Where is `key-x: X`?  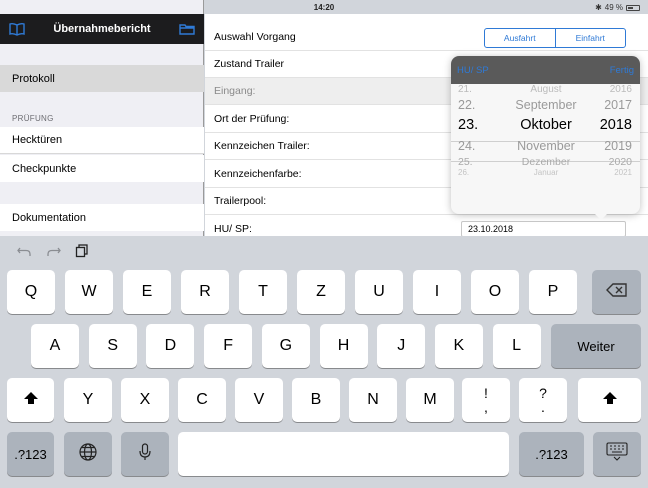
key-x: X is located at coordinates (145, 400).